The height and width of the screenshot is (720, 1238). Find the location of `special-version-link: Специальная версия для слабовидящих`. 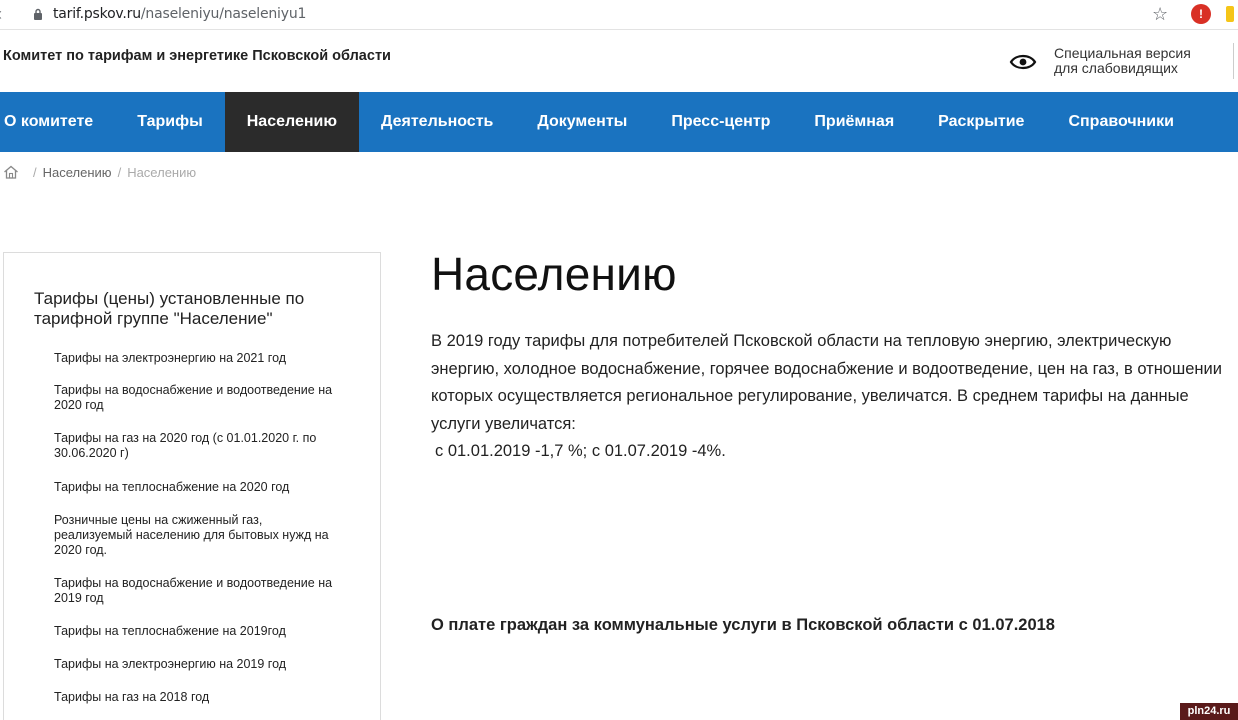

special-version-link: Специальная версия для слабовидящих is located at coordinates (1139, 61).